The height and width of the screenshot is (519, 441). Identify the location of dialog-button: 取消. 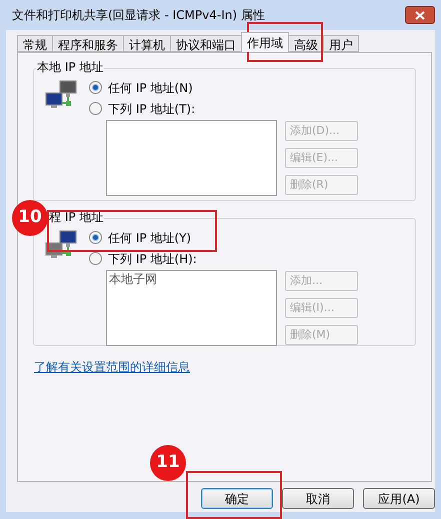
(318, 498).